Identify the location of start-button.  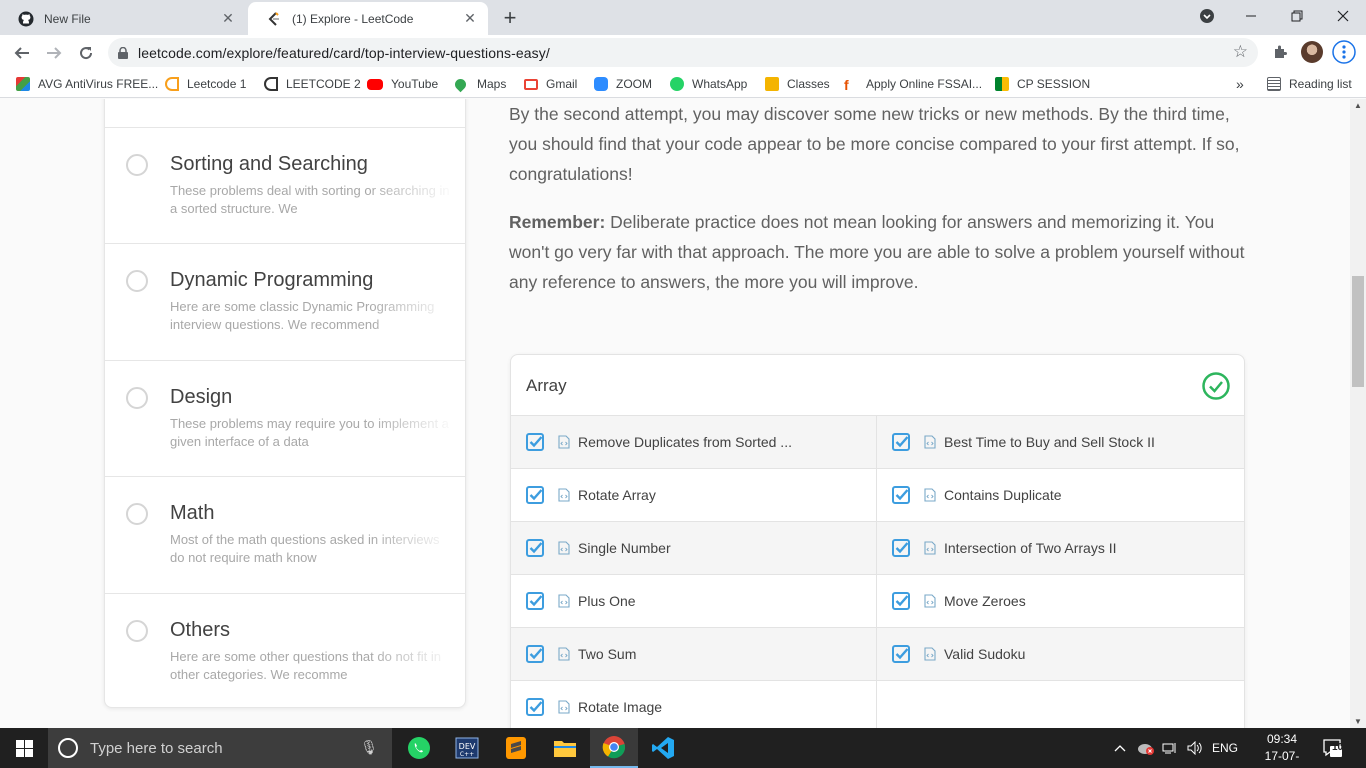
(24, 748).